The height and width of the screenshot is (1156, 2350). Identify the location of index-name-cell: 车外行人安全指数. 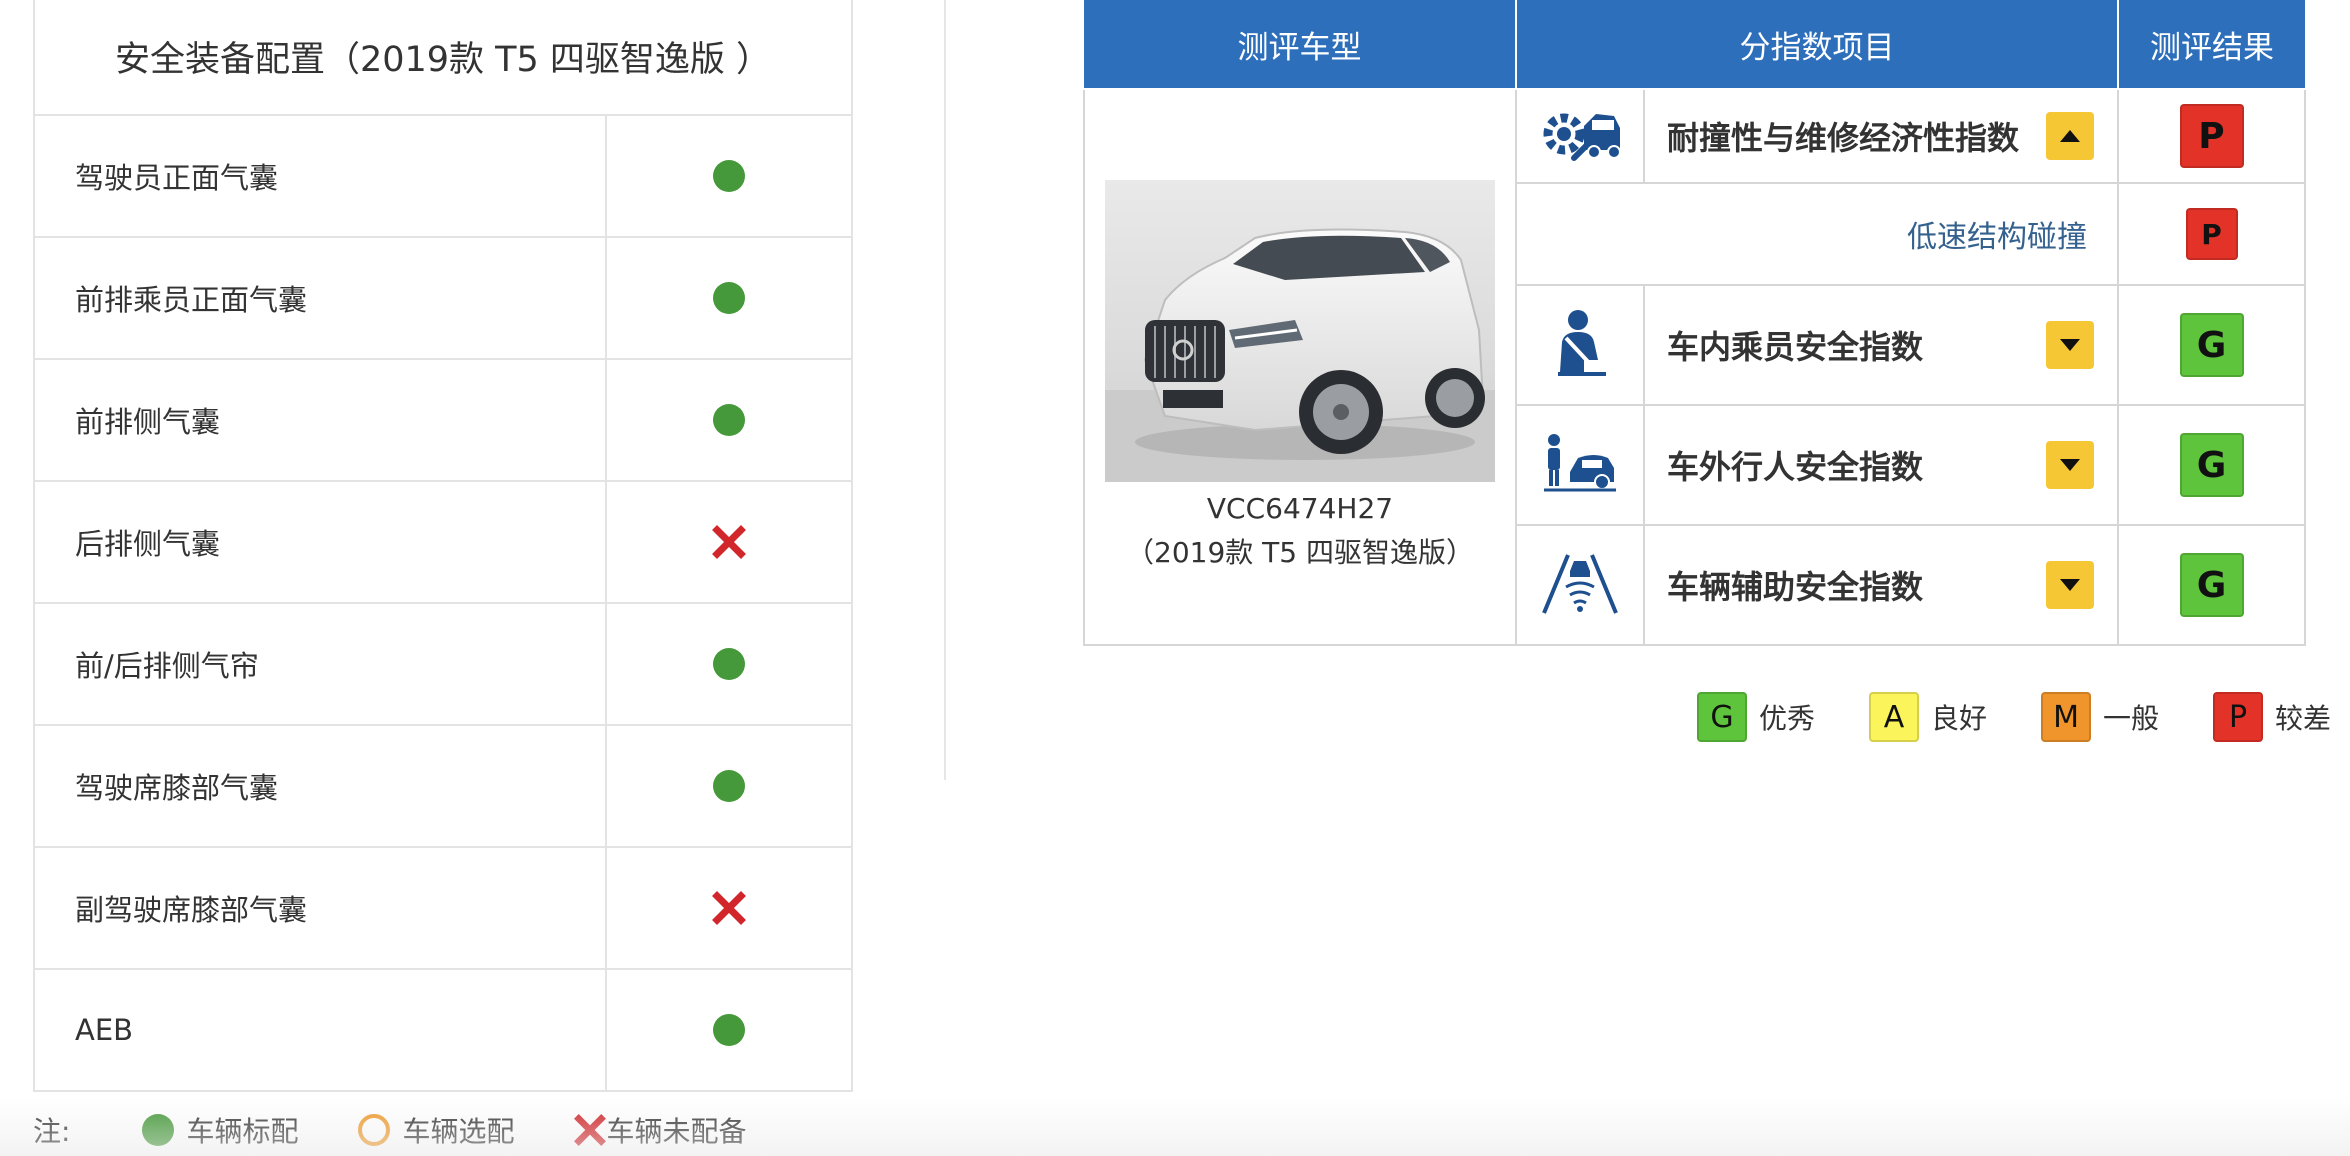
(1881, 465).